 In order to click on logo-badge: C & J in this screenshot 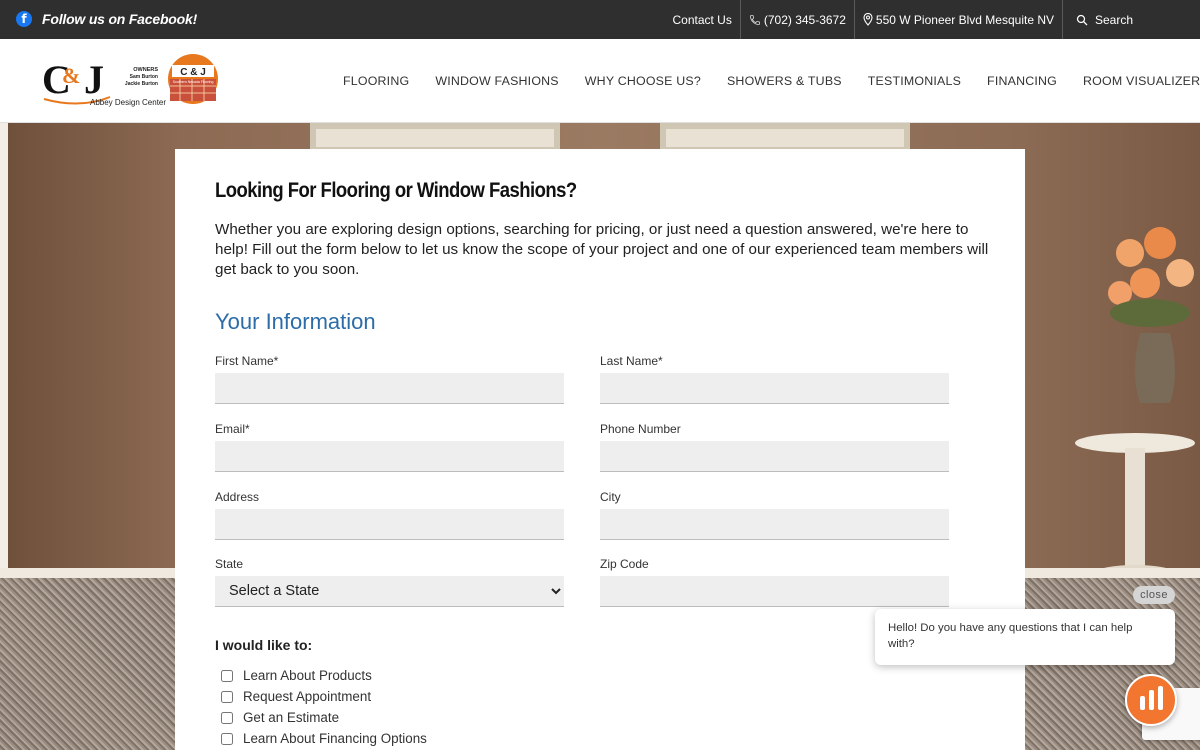, I will do `click(193, 72)`.